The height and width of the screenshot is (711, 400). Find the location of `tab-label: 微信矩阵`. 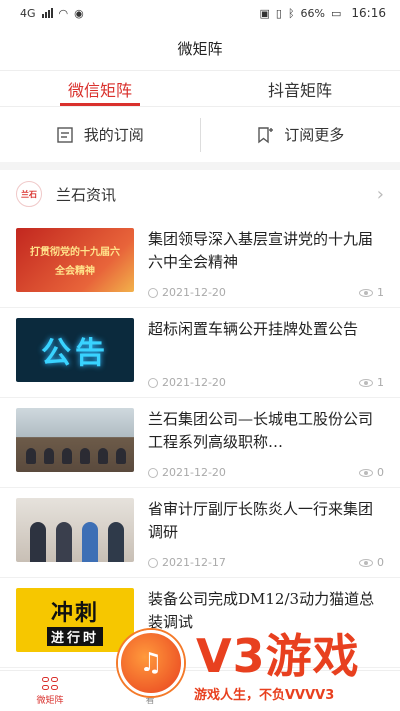

tab-label: 微信矩阵 is located at coordinates (99, 90).